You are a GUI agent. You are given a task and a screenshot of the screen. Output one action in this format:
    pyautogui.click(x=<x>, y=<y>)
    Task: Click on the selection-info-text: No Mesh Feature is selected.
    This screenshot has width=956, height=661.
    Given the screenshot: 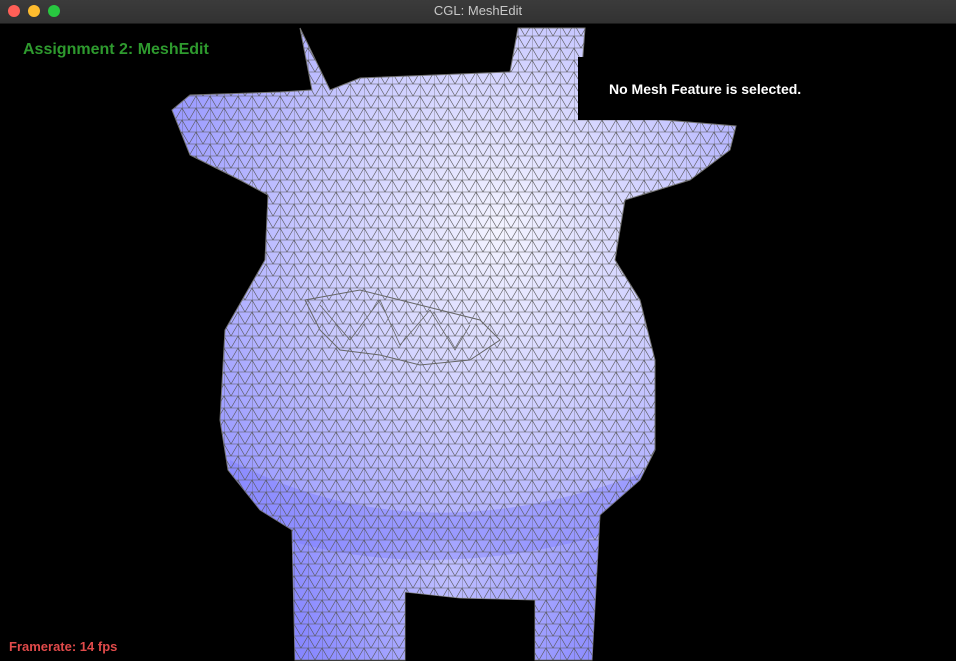 What is the action you would take?
    pyautogui.click(x=705, y=89)
    